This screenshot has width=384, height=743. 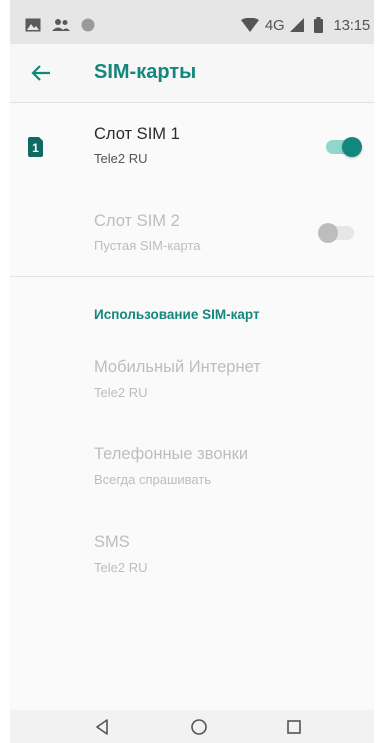 What do you see at coordinates (33, 25) in the screenshot?
I see `image-notification-icon` at bounding box center [33, 25].